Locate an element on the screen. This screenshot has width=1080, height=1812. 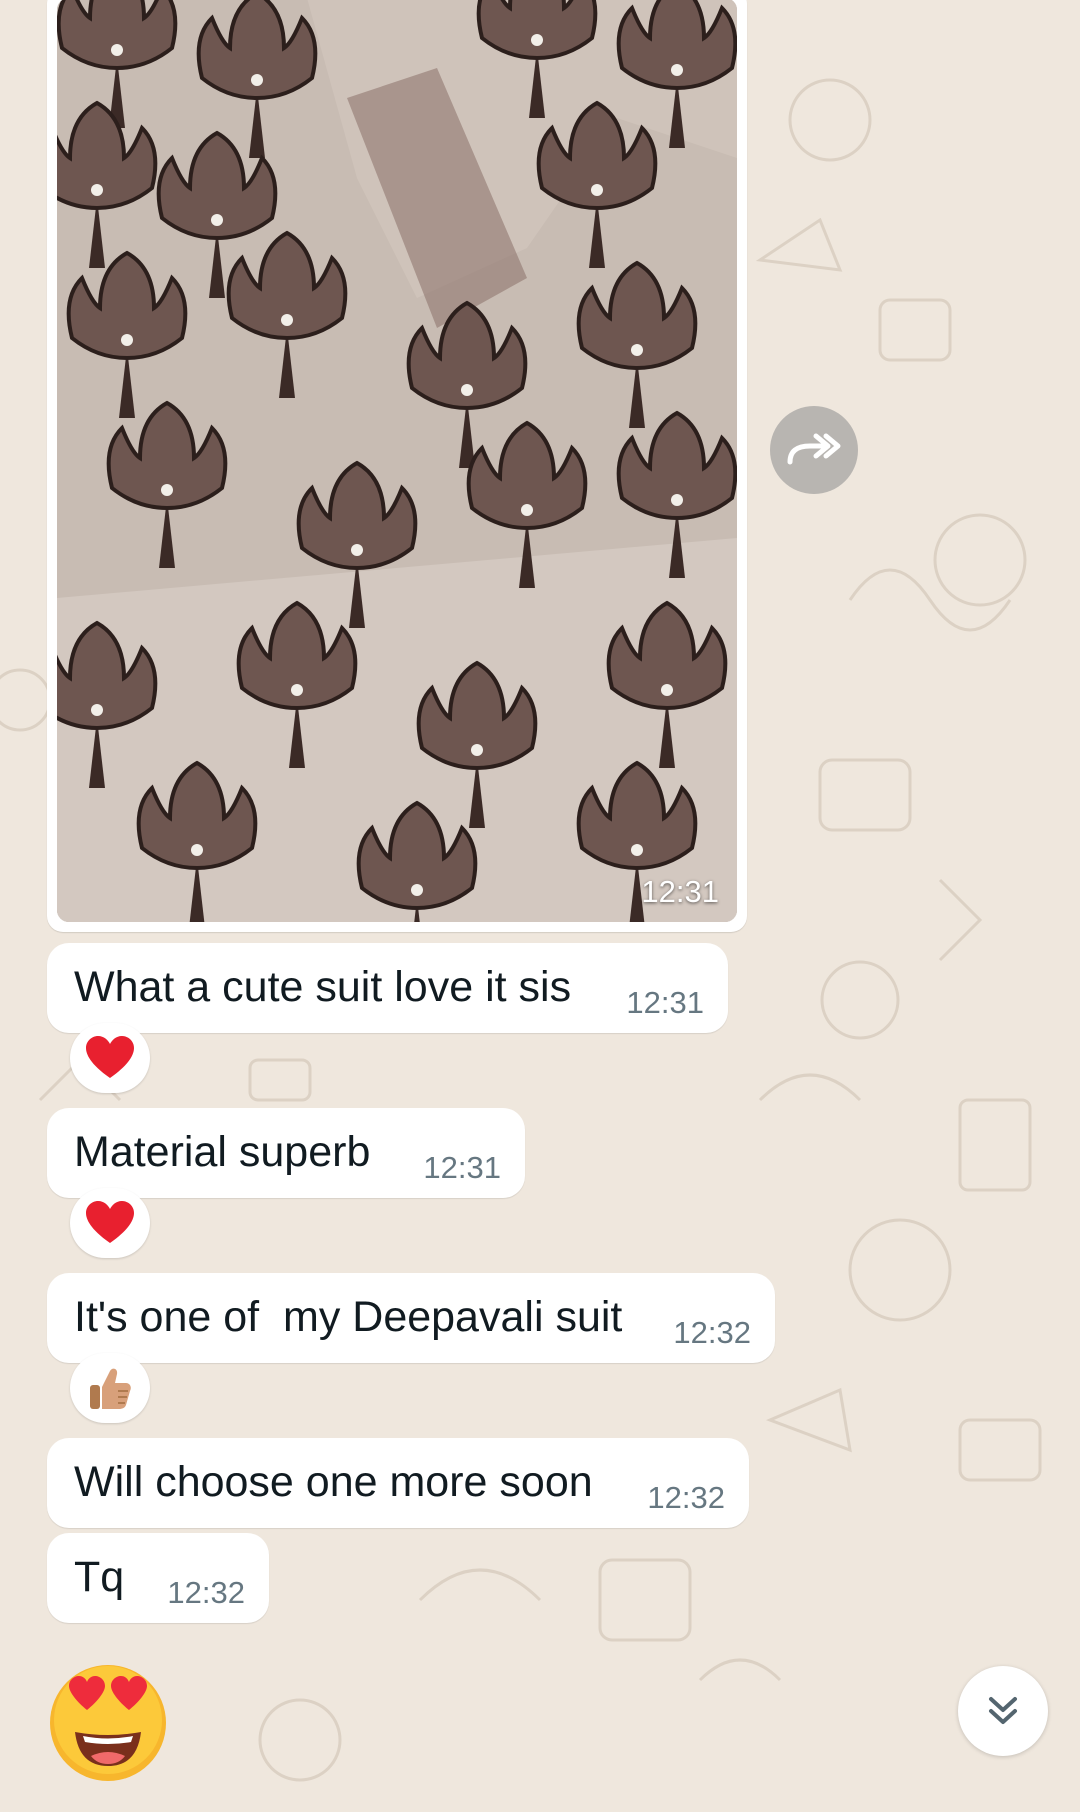
double-chevron-down-icon is located at coordinates (1003, 1710).